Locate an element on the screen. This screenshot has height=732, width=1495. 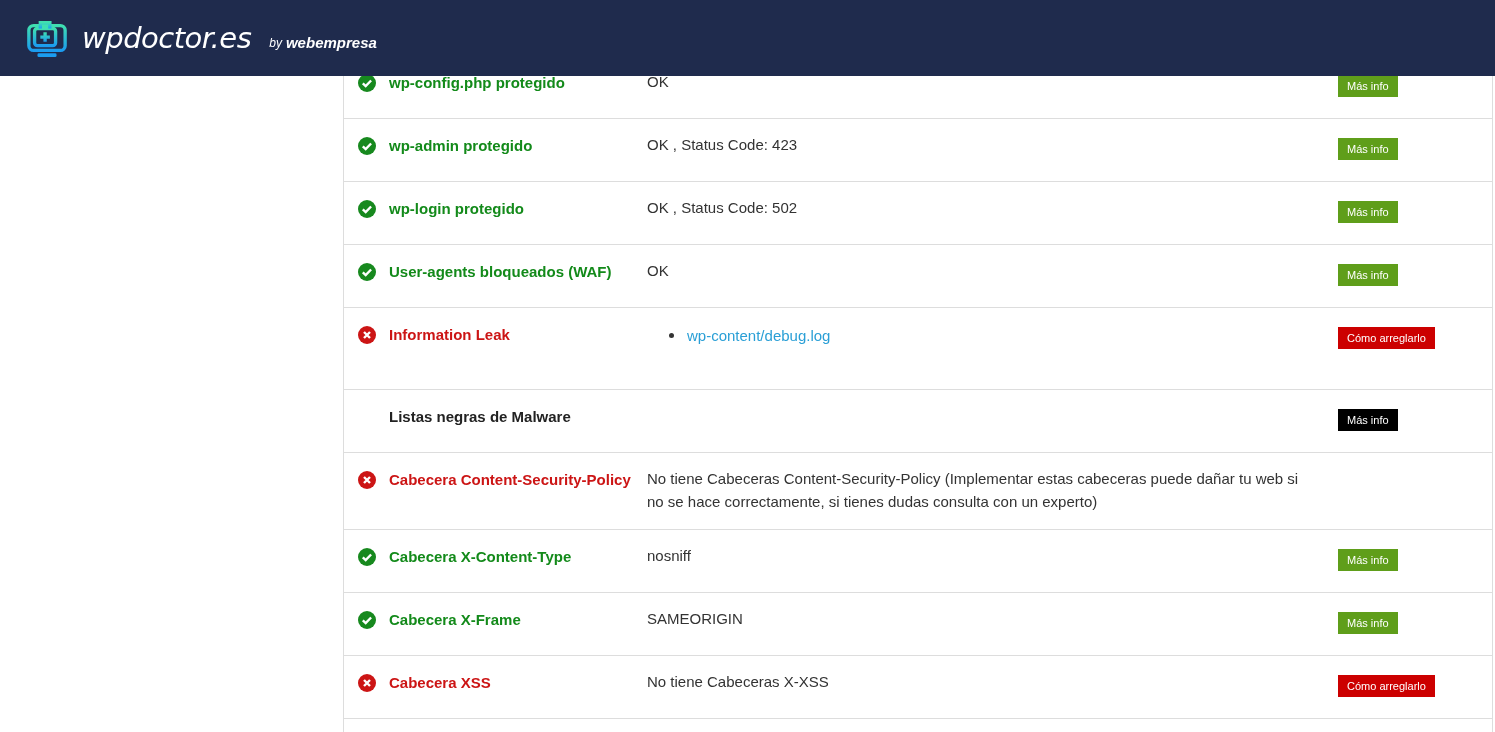
file-link: wp-content/debug.log is located at coordinates (759, 335).